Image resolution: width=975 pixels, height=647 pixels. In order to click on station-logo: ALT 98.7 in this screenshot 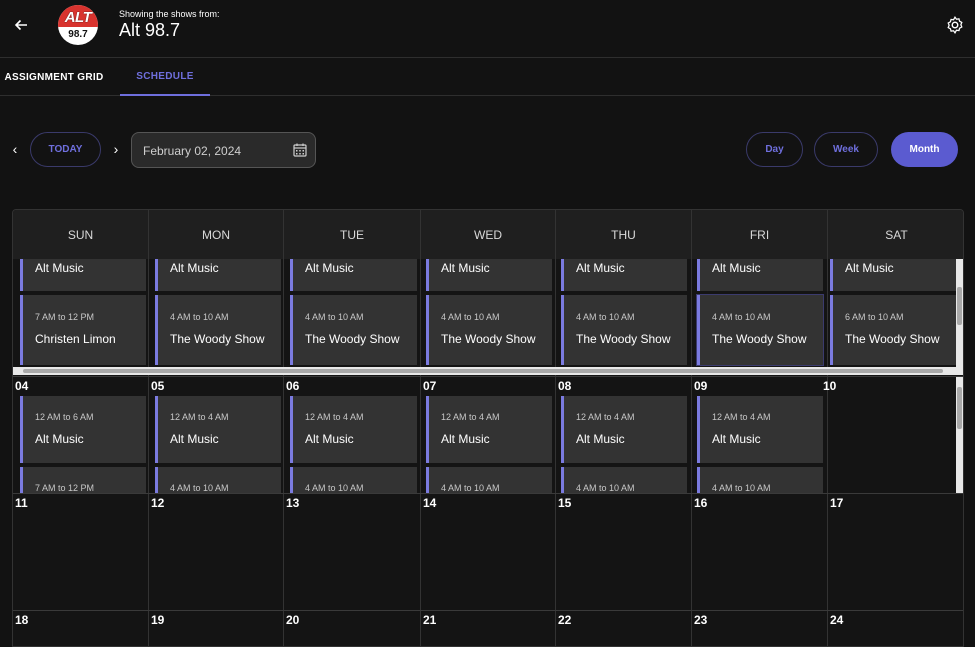, I will do `click(78, 25)`.